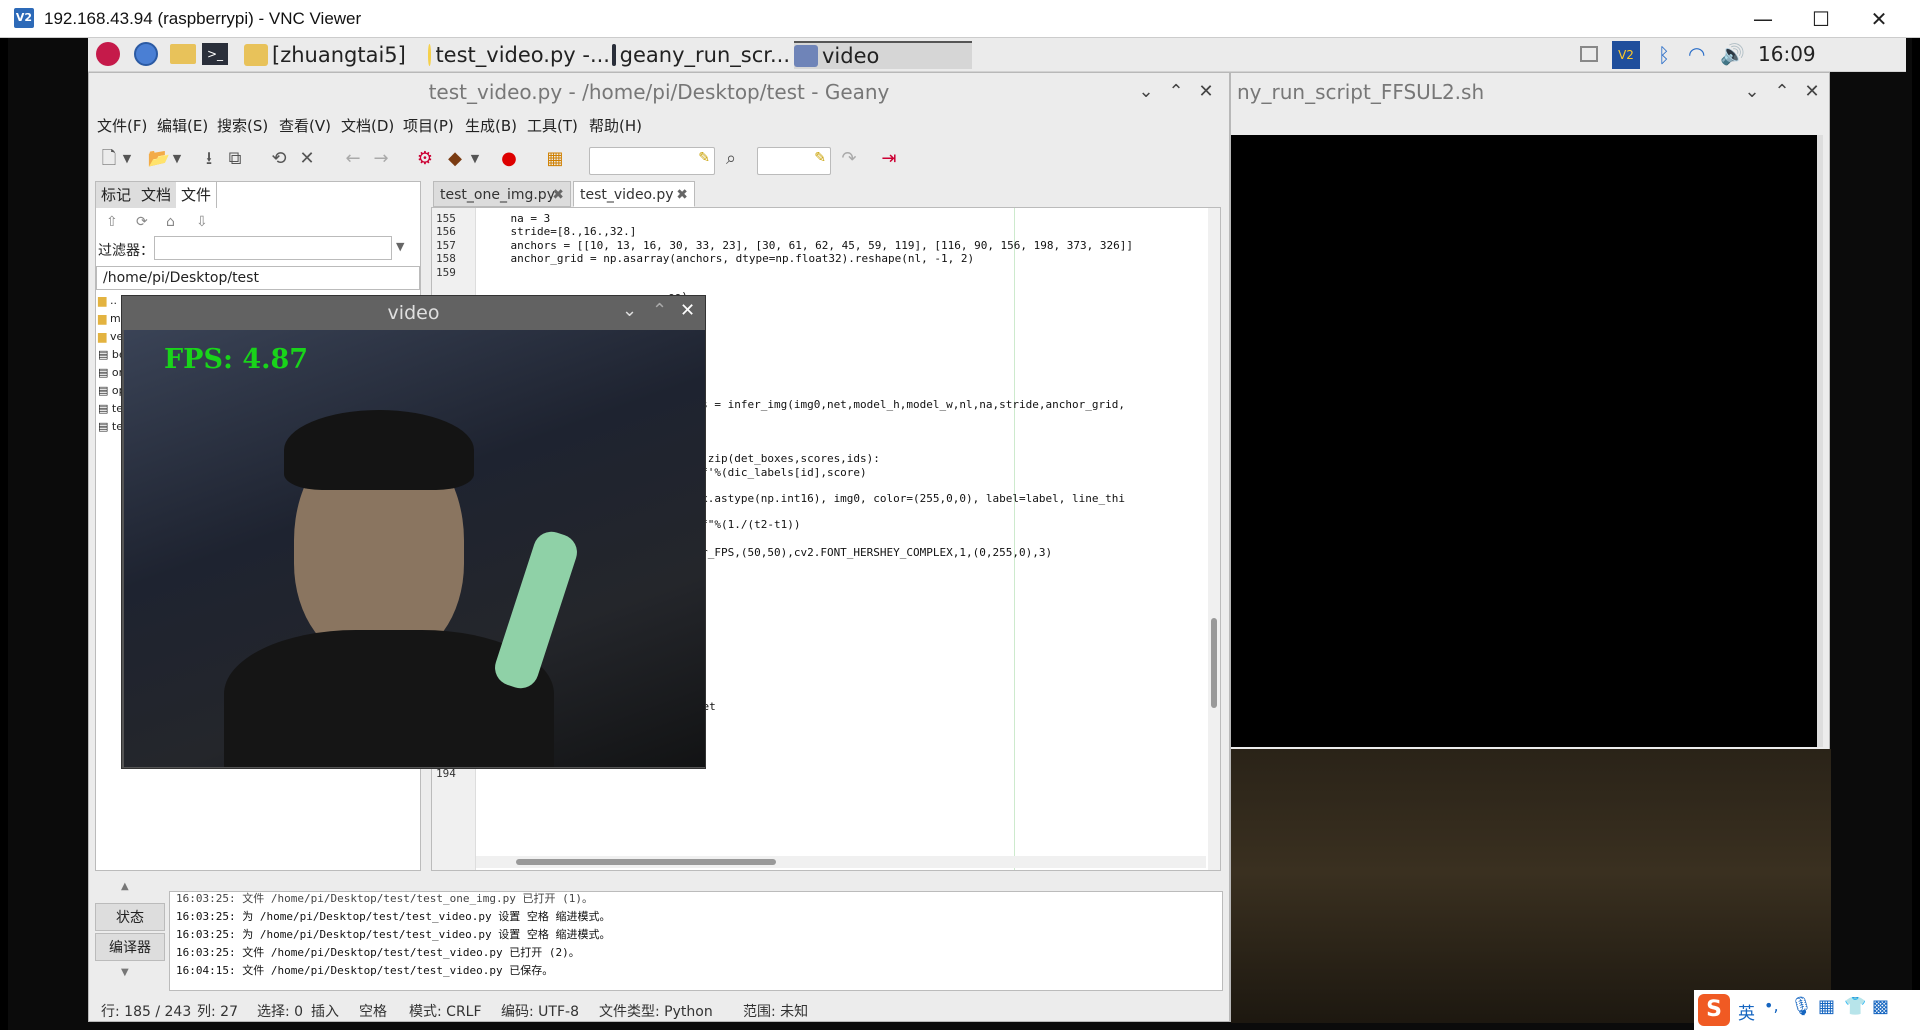  I want to click on save-icon: ⭳, so click(209, 159).